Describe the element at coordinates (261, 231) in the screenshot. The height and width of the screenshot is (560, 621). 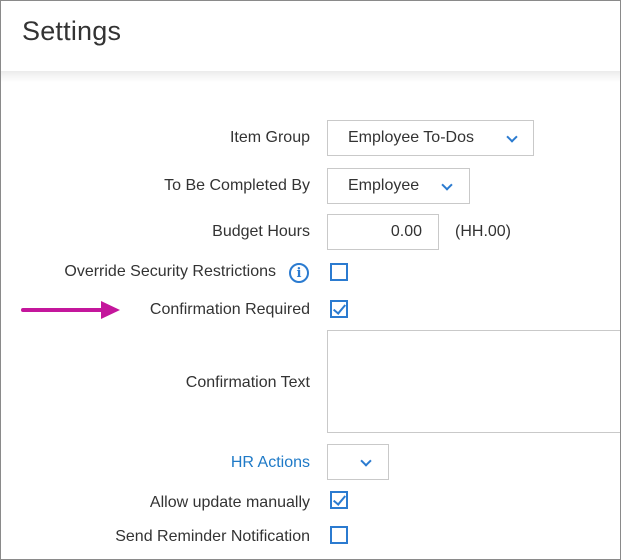
I see `budget-hours-label: Budget Hours` at that location.